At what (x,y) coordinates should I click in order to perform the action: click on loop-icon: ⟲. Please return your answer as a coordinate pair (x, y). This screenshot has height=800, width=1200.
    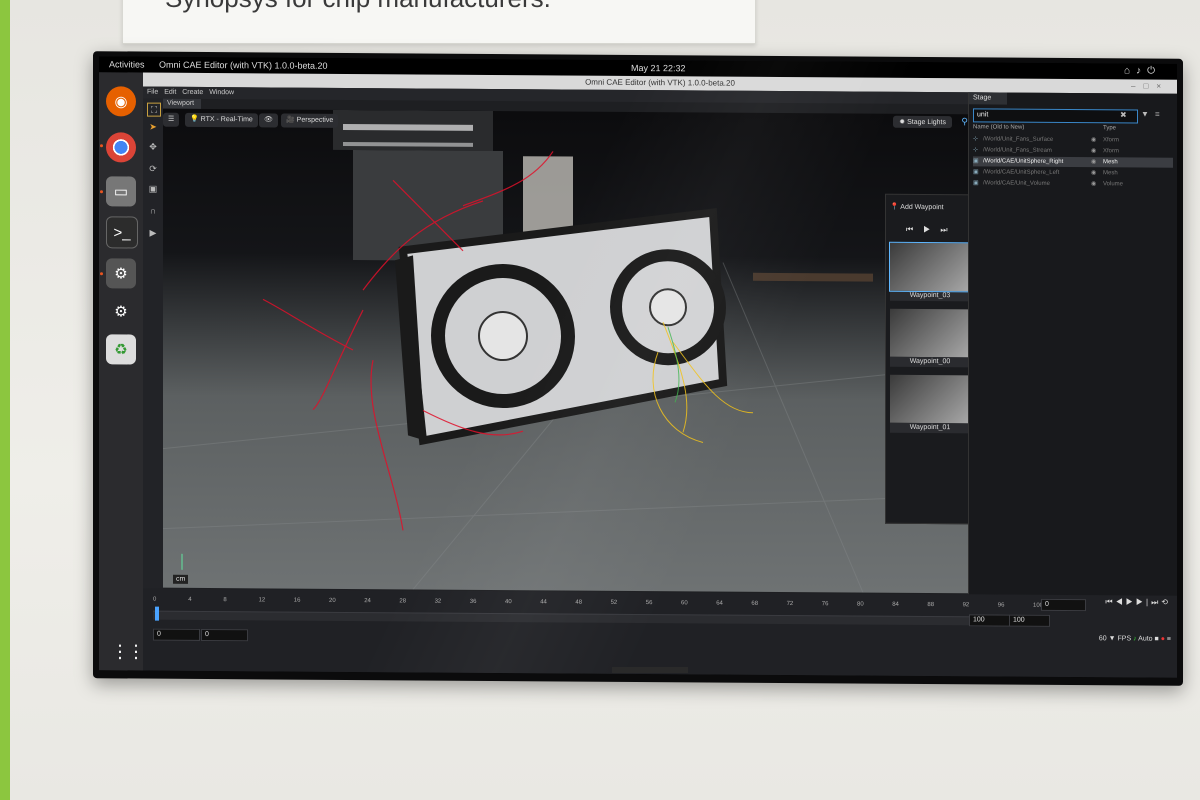
    Looking at the image, I should click on (1166, 602).